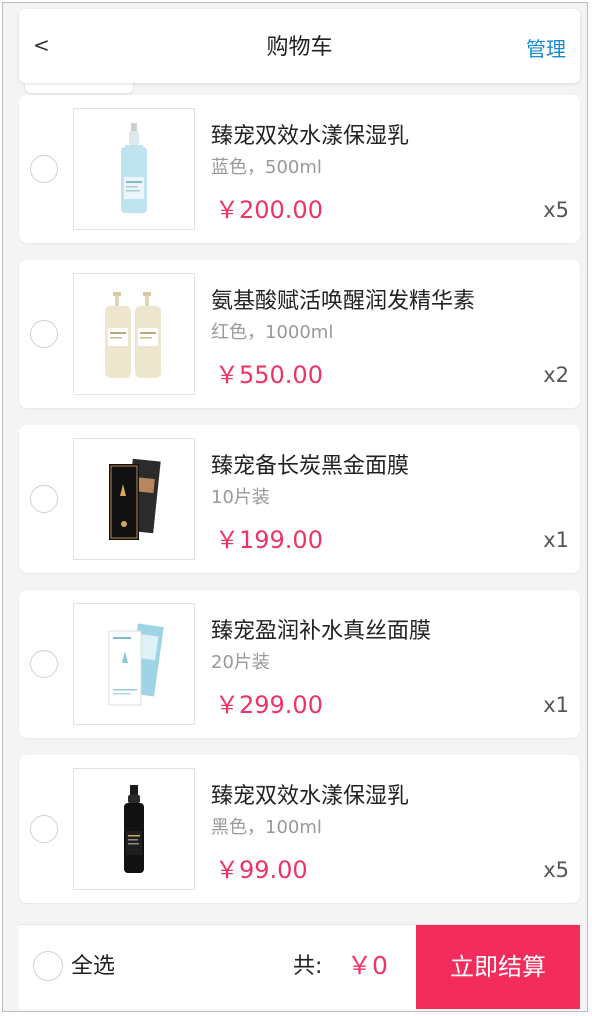 The image size is (592, 1016). I want to click on cart-item: 氨基酸赋活唤醒润发精华素 红色，1000ml ￥550.00 x2, so click(299, 334).